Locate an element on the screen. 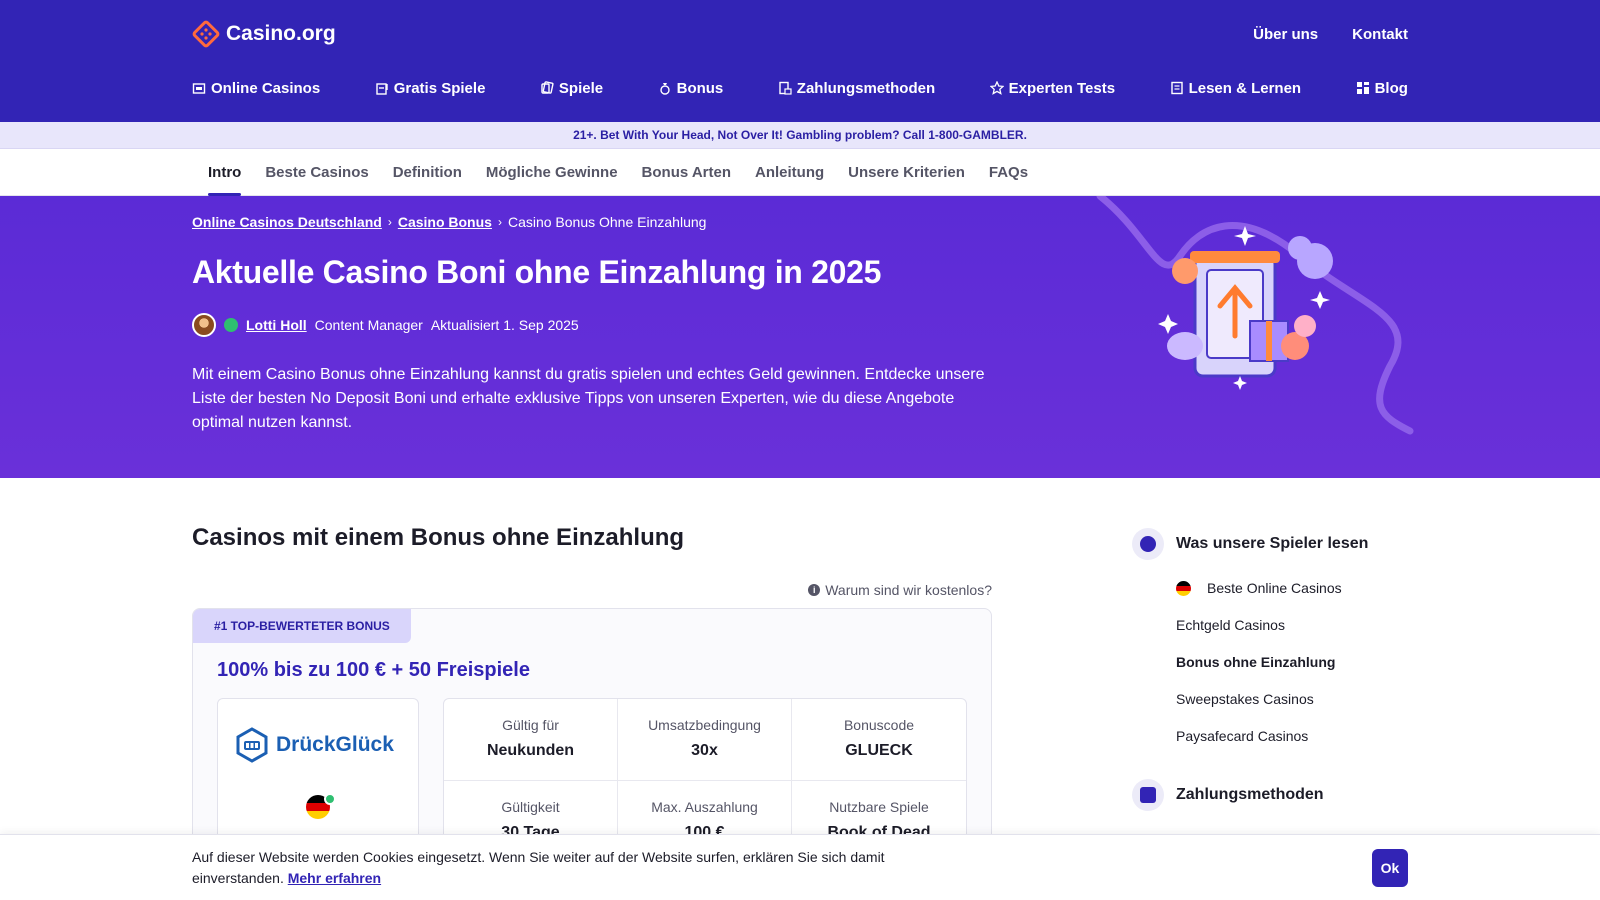  sidebar-heading-players-read: Was unsere Spieler lesen is located at coordinates (1270, 544).